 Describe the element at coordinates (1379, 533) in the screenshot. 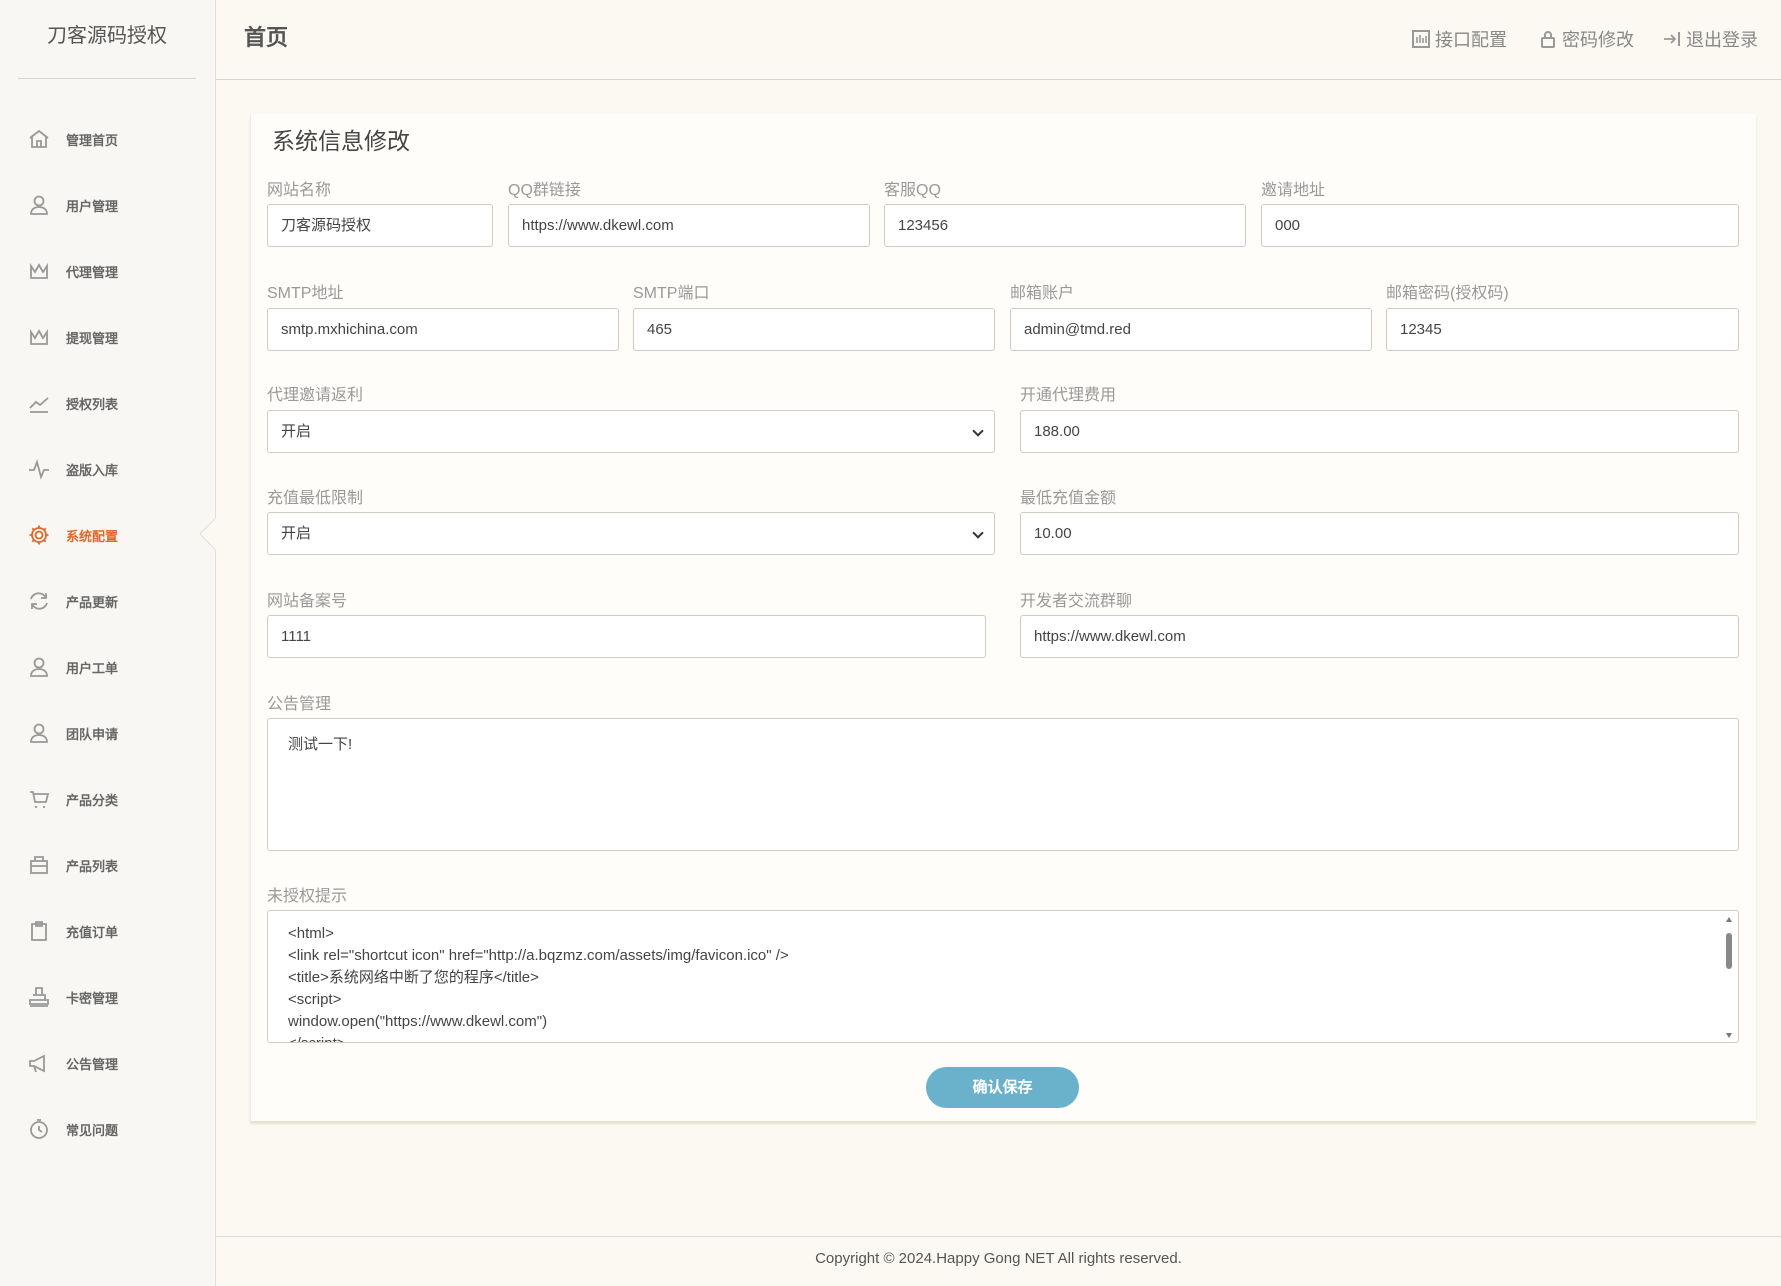

I see `min-recharge-input: 10.00` at that location.